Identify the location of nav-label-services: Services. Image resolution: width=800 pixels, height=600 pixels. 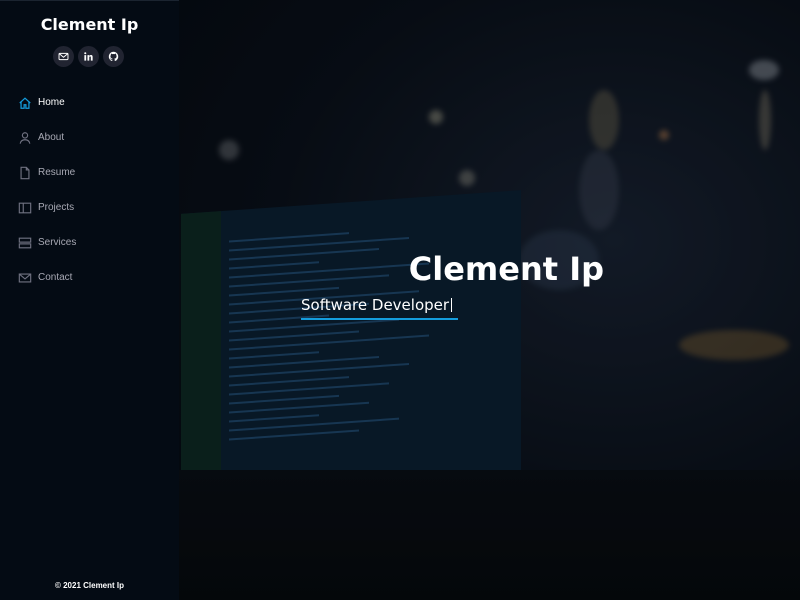
(57, 242).